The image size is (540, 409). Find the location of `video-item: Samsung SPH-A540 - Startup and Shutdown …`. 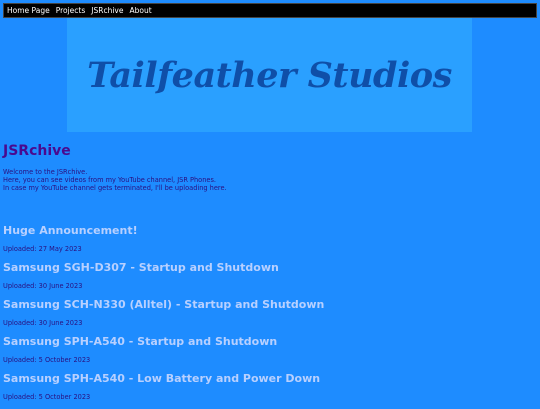

video-item: Samsung SPH-A540 - Startup and Shutdown … is located at coordinates (268, 353).